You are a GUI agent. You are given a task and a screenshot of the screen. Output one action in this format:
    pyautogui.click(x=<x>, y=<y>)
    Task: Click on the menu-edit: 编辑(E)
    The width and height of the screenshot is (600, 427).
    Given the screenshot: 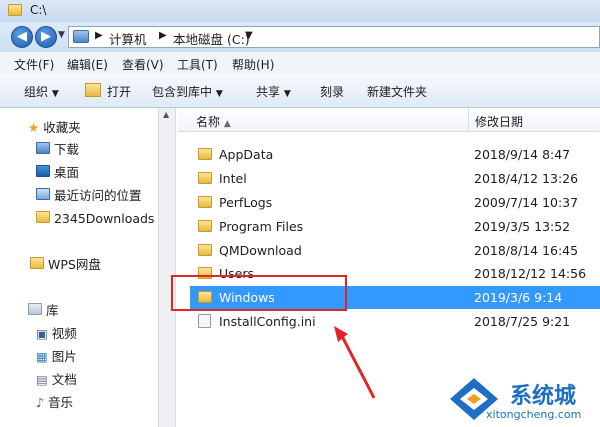 What is the action you would take?
    pyautogui.click(x=87, y=64)
    